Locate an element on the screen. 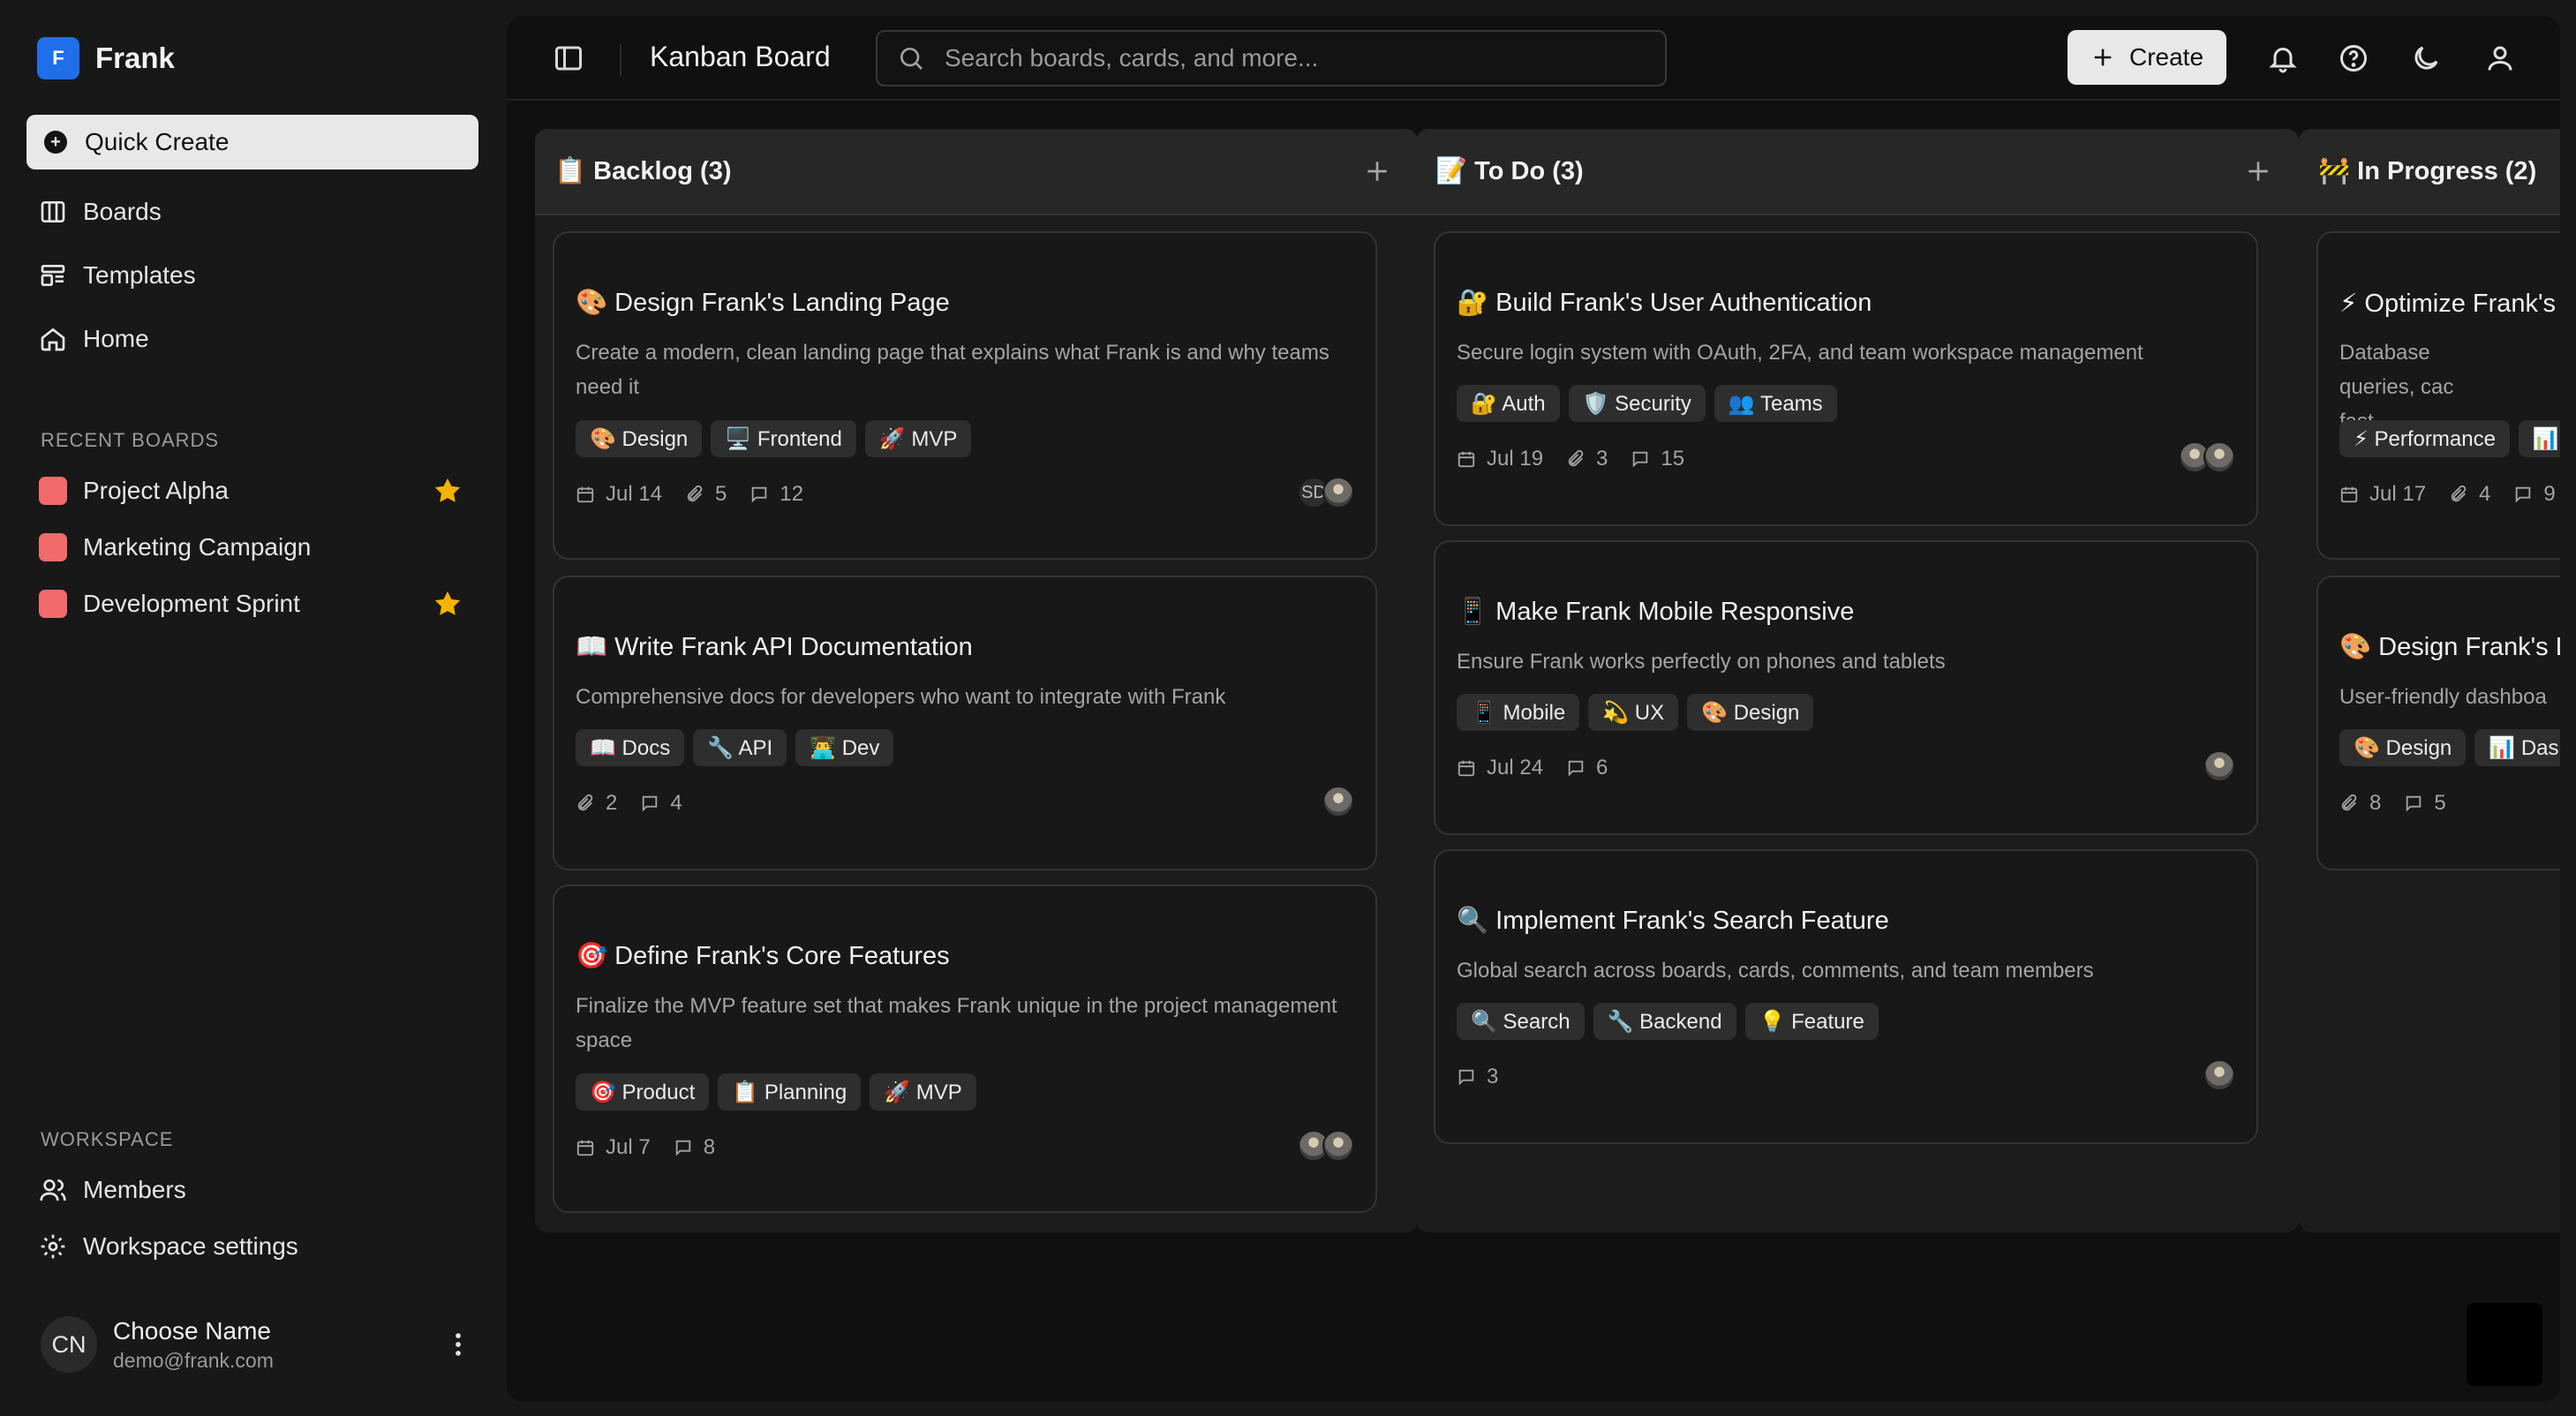  tag: 👥 Teams is located at coordinates (1776, 403).